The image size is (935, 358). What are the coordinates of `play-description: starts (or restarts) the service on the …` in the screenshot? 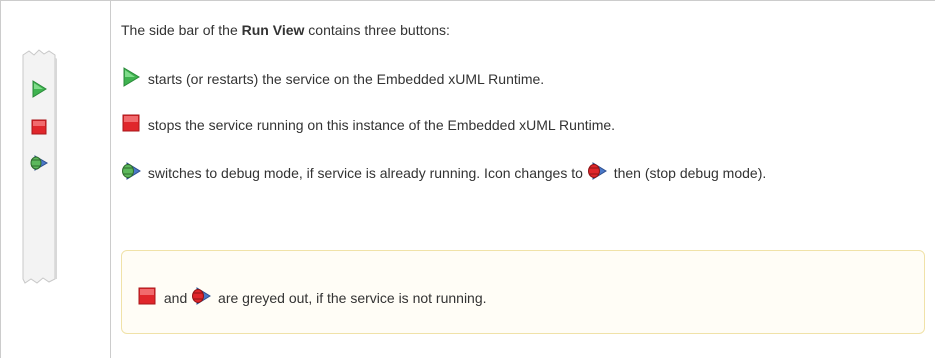 It's located at (344, 79).